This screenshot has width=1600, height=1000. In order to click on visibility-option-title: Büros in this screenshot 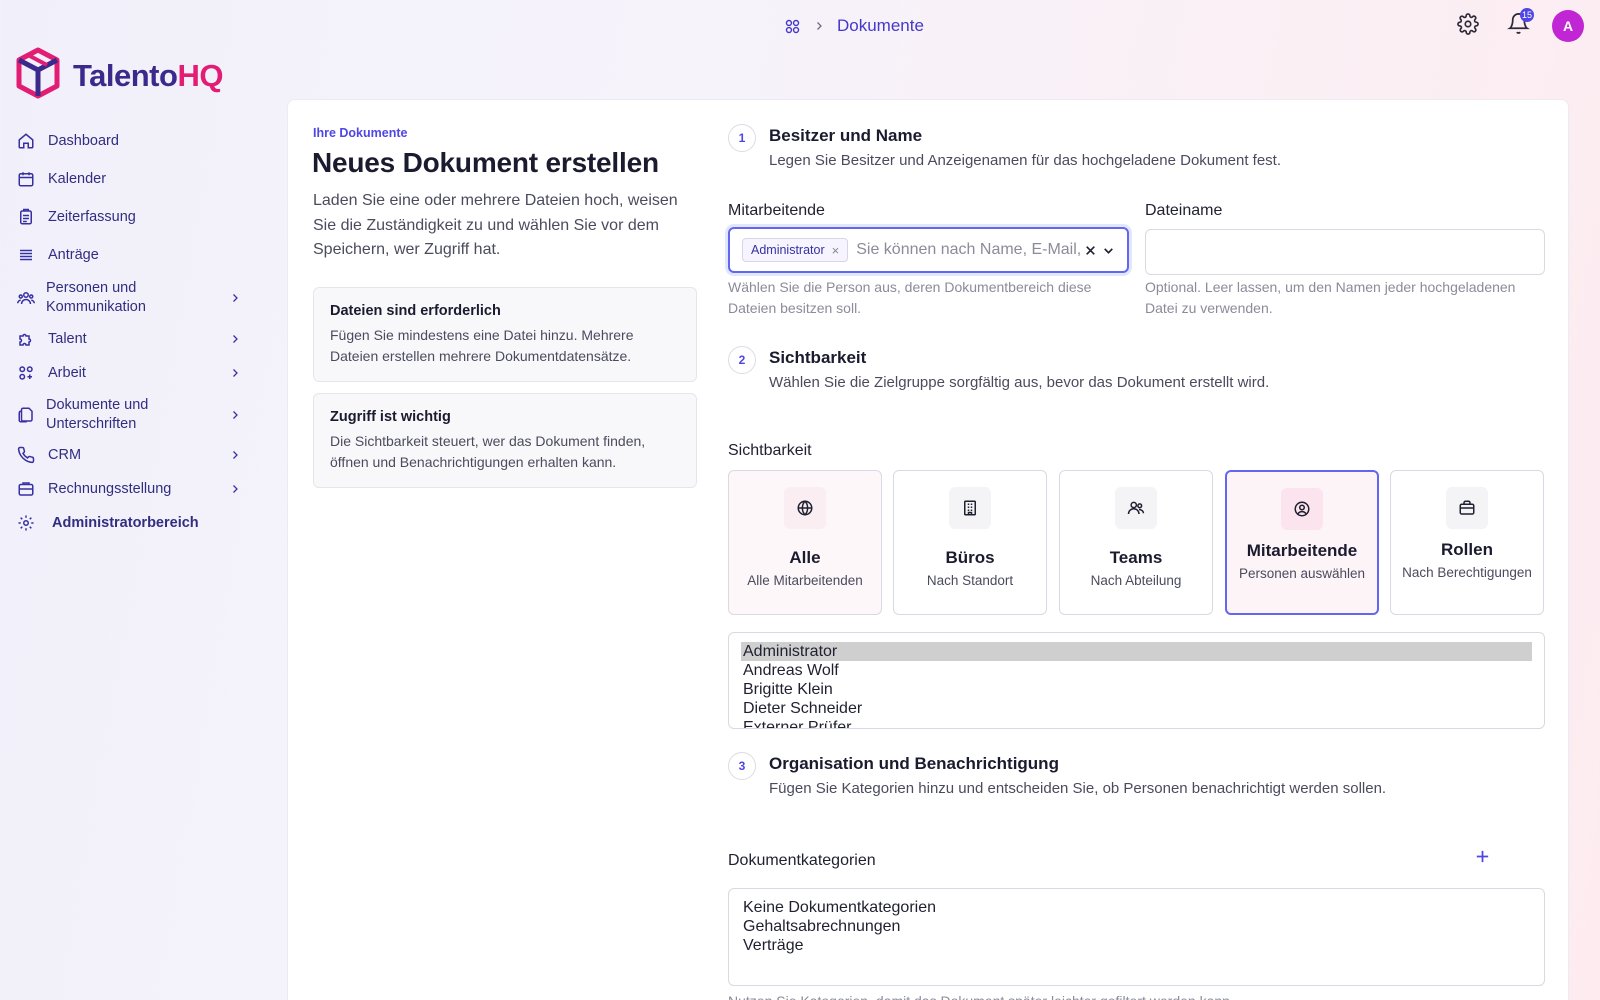, I will do `click(970, 557)`.